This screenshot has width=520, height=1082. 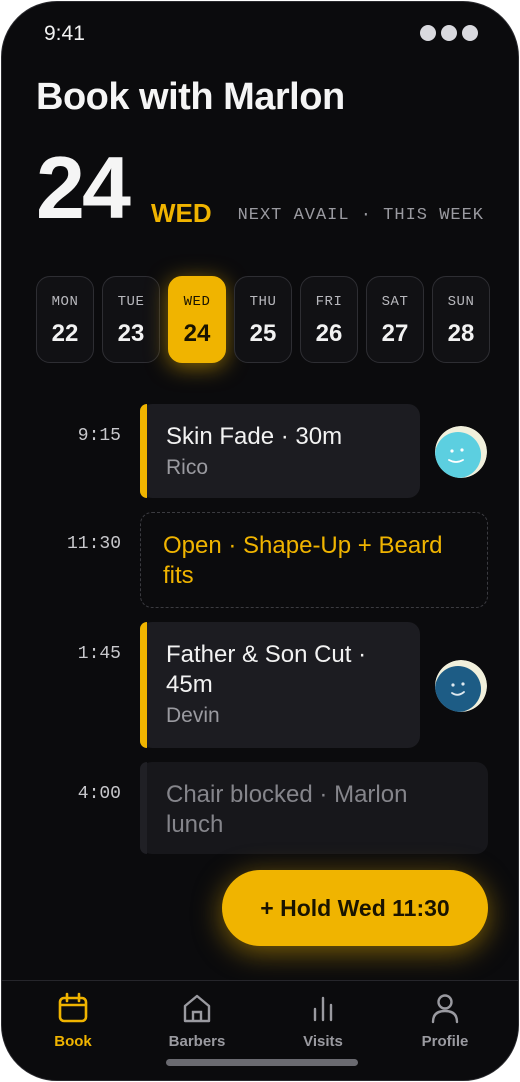 What do you see at coordinates (131, 302) in the screenshot?
I see `day-chip-name: TUE` at bounding box center [131, 302].